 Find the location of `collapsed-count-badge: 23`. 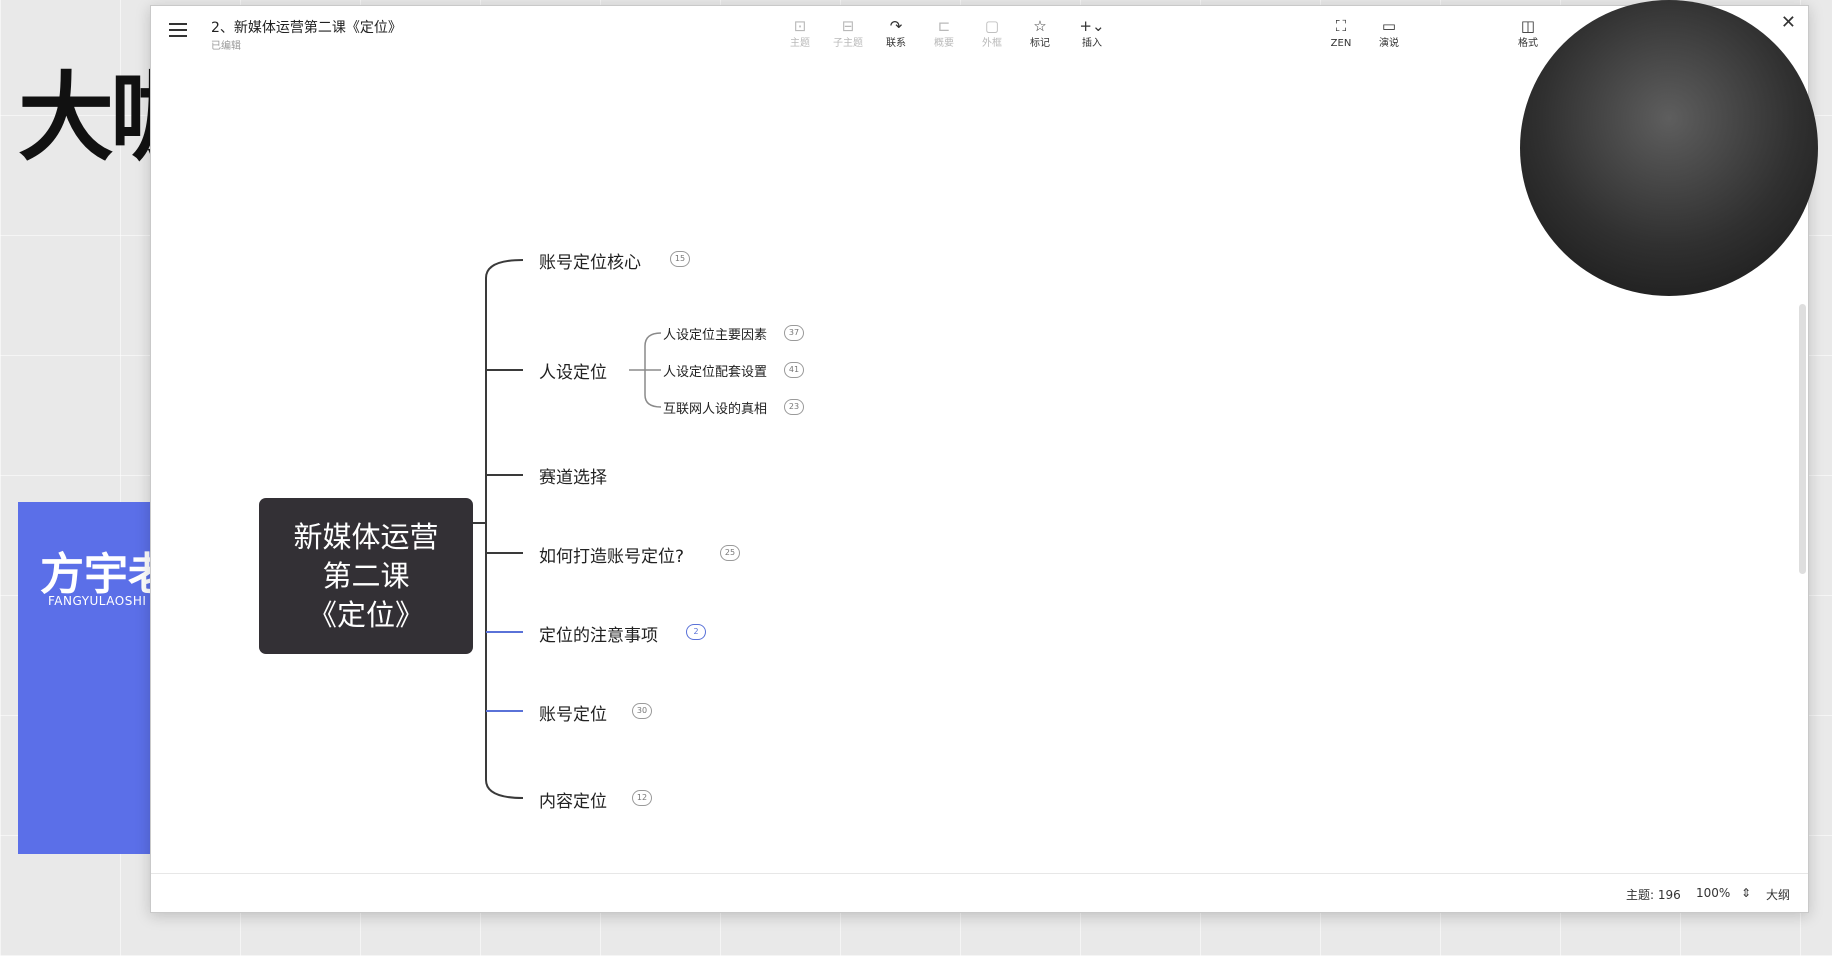

collapsed-count-badge: 23 is located at coordinates (794, 407).